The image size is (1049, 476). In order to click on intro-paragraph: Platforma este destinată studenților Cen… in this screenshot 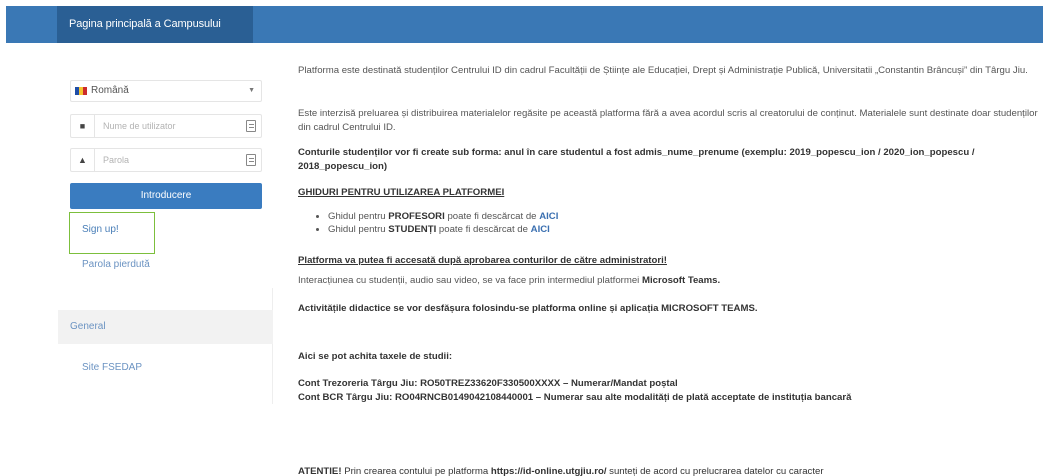, I will do `click(663, 70)`.